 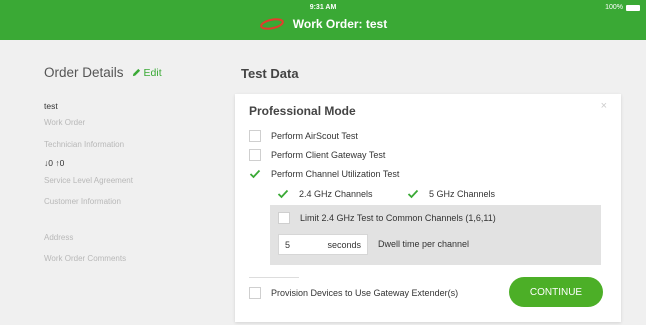 I want to click on app-header: 9:31 AM 100% Work Order: test, so click(x=323, y=20).